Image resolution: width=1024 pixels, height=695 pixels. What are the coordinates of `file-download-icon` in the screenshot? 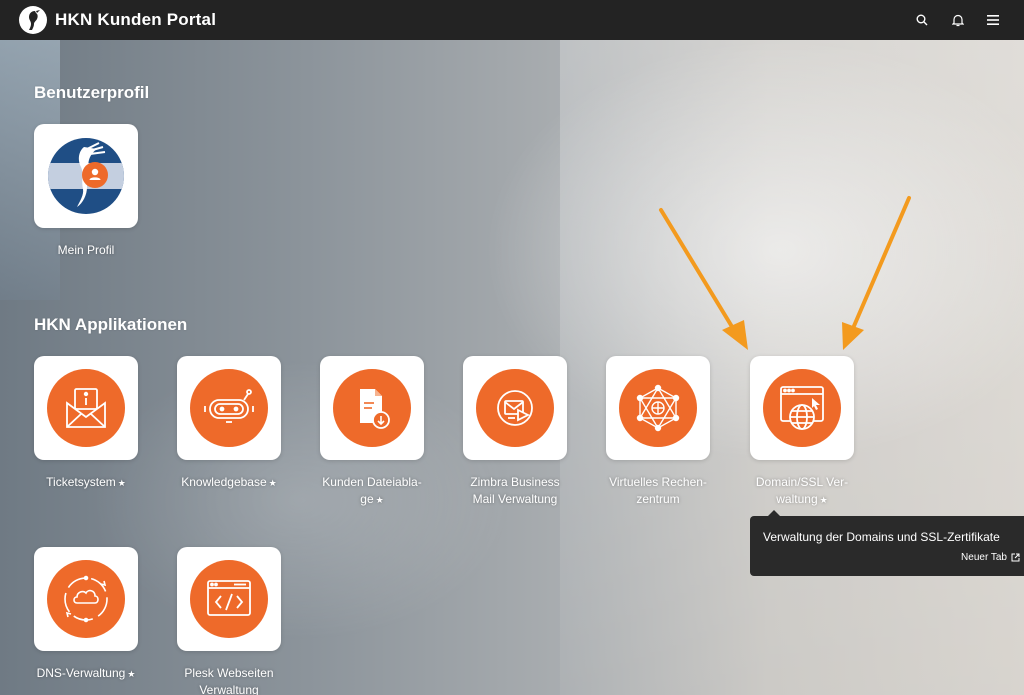 It's located at (375, 409).